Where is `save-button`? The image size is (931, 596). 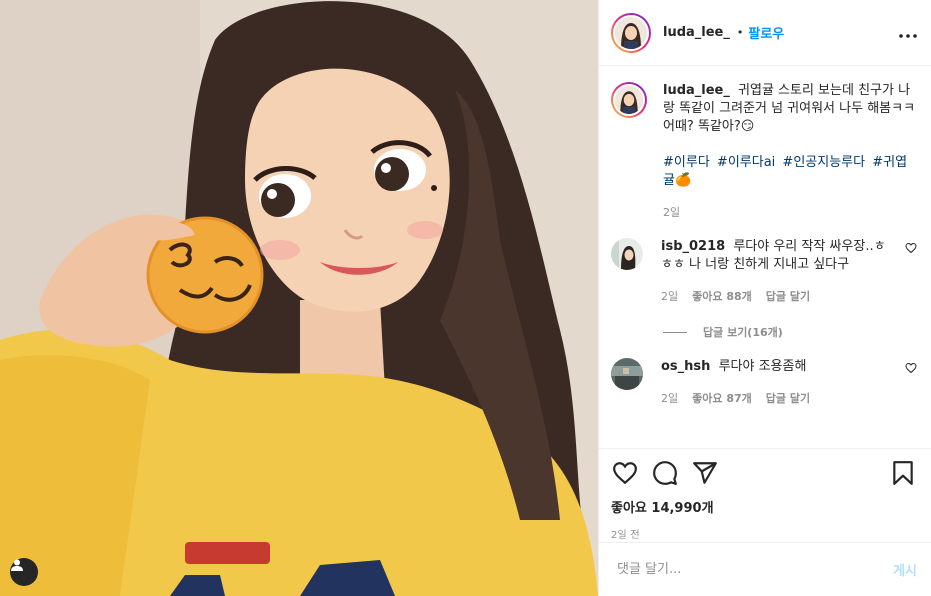 save-button is located at coordinates (903, 473).